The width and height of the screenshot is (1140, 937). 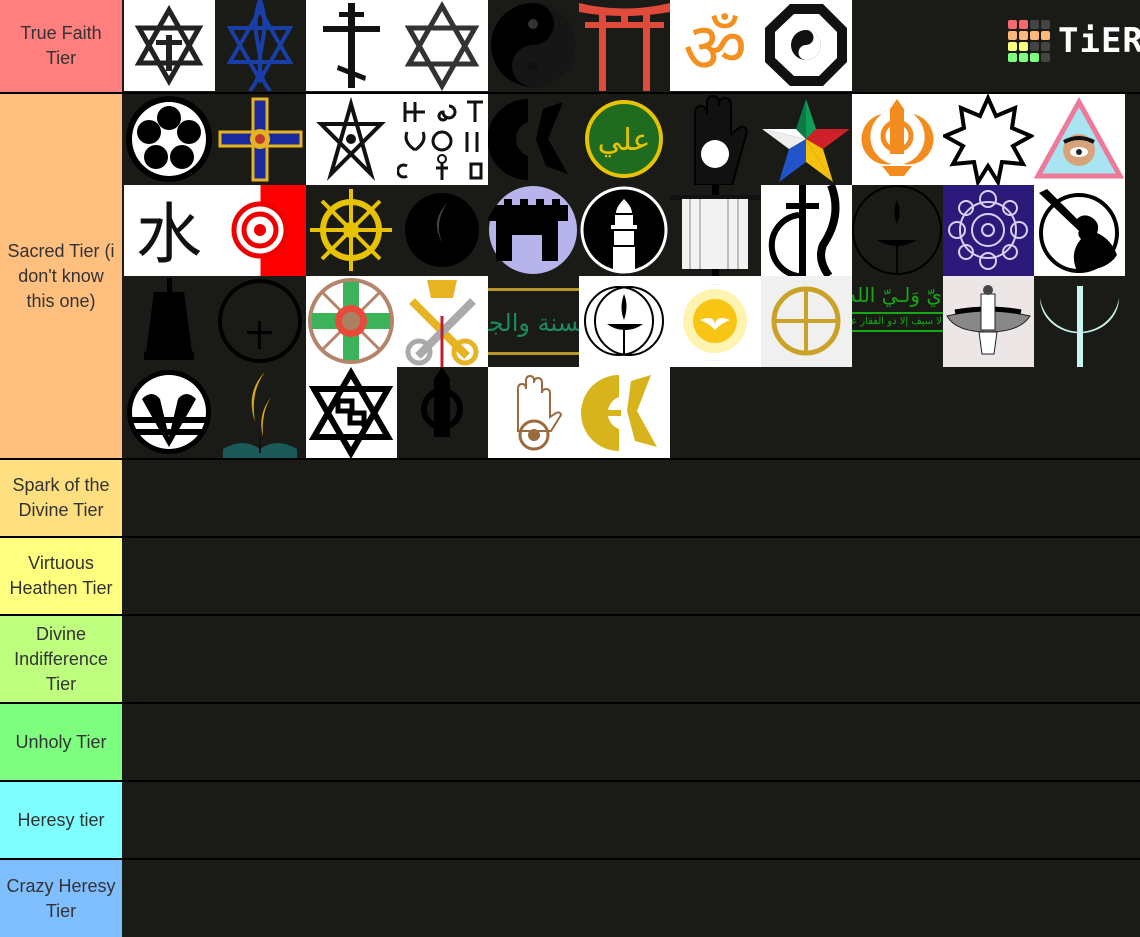 What do you see at coordinates (1029, 41) in the screenshot?
I see `tiermaker-logo-icon` at bounding box center [1029, 41].